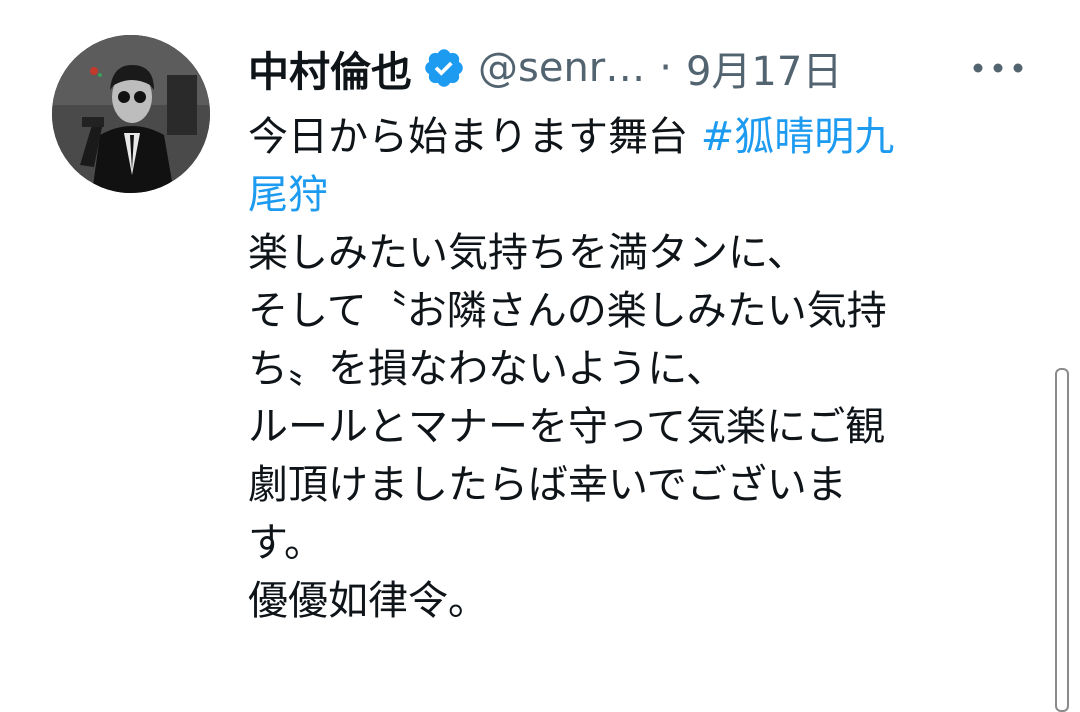  What do you see at coordinates (567, 427) in the screenshot?
I see `tweet-line-6: ルールとマナーを守って気楽にご観` at bounding box center [567, 427].